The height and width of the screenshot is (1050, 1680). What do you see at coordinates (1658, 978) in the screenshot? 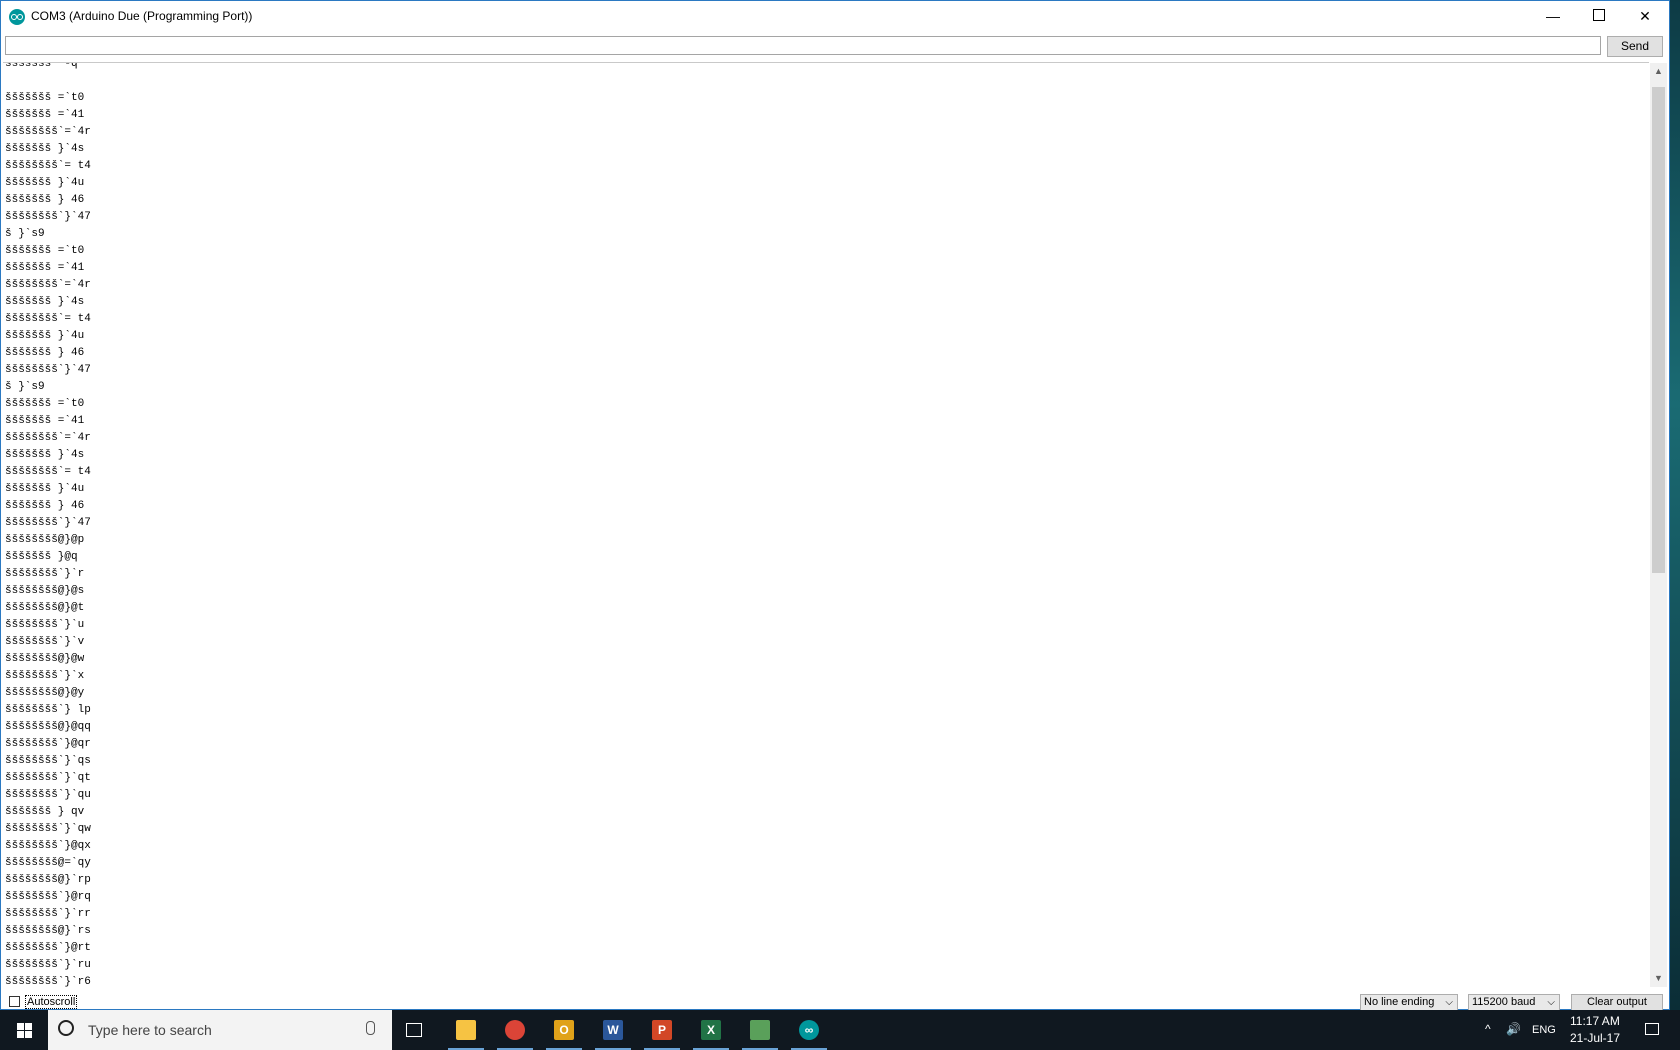
I see `scroll-down-icon: ▼` at bounding box center [1658, 978].